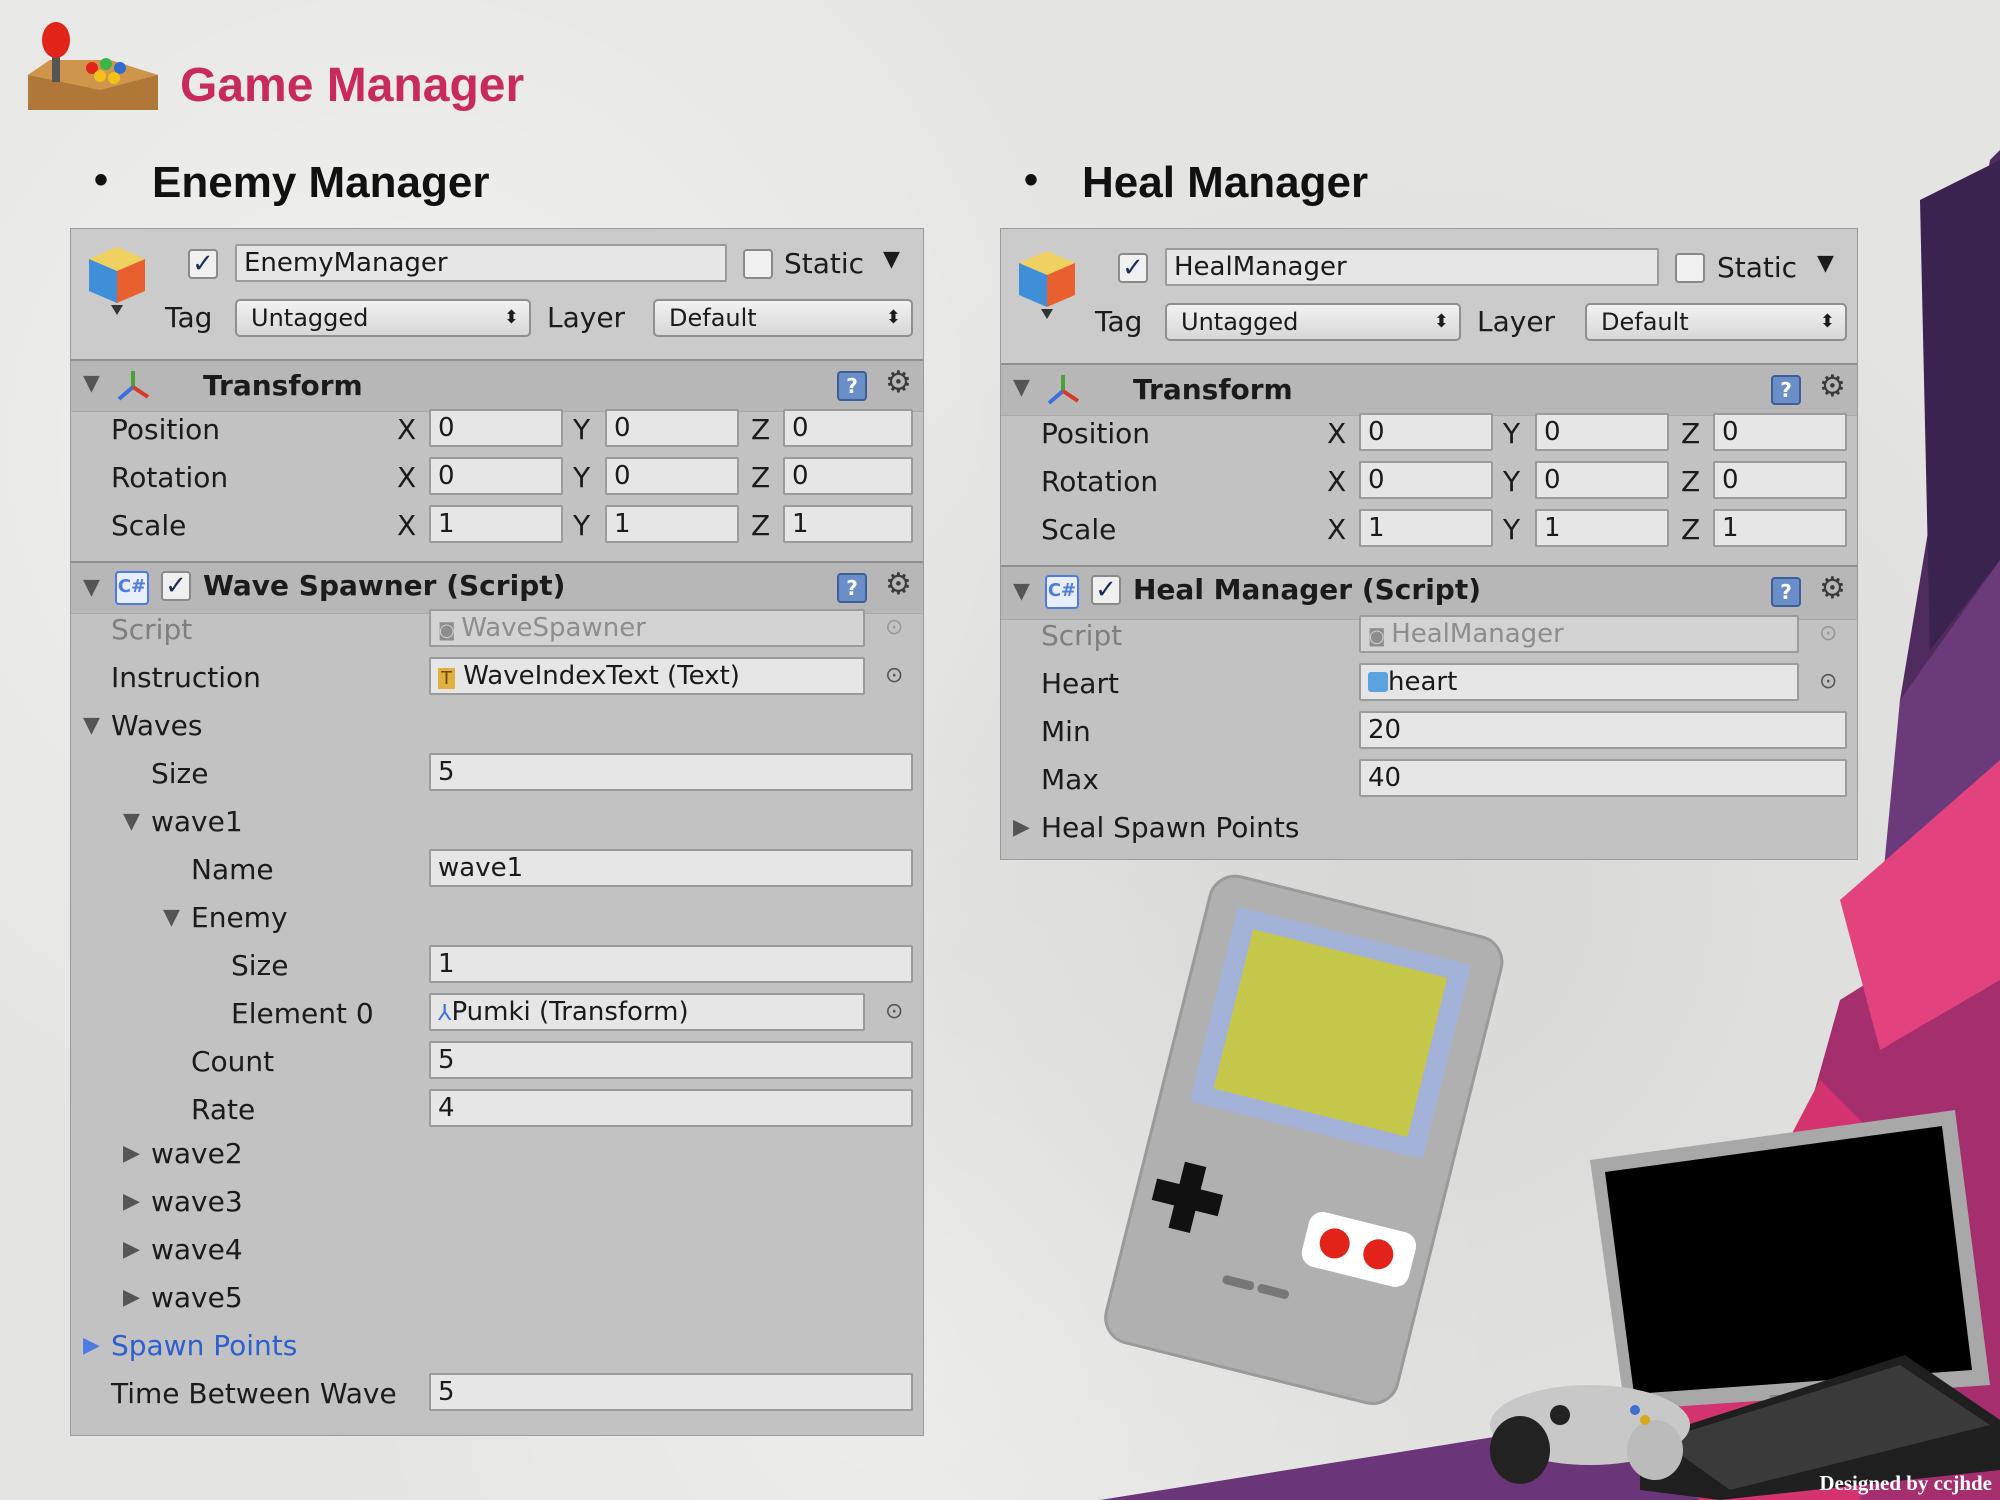 The height and width of the screenshot is (1500, 2000). What do you see at coordinates (197, 1297) in the screenshot?
I see `wave-foldout-label: wave5` at bounding box center [197, 1297].